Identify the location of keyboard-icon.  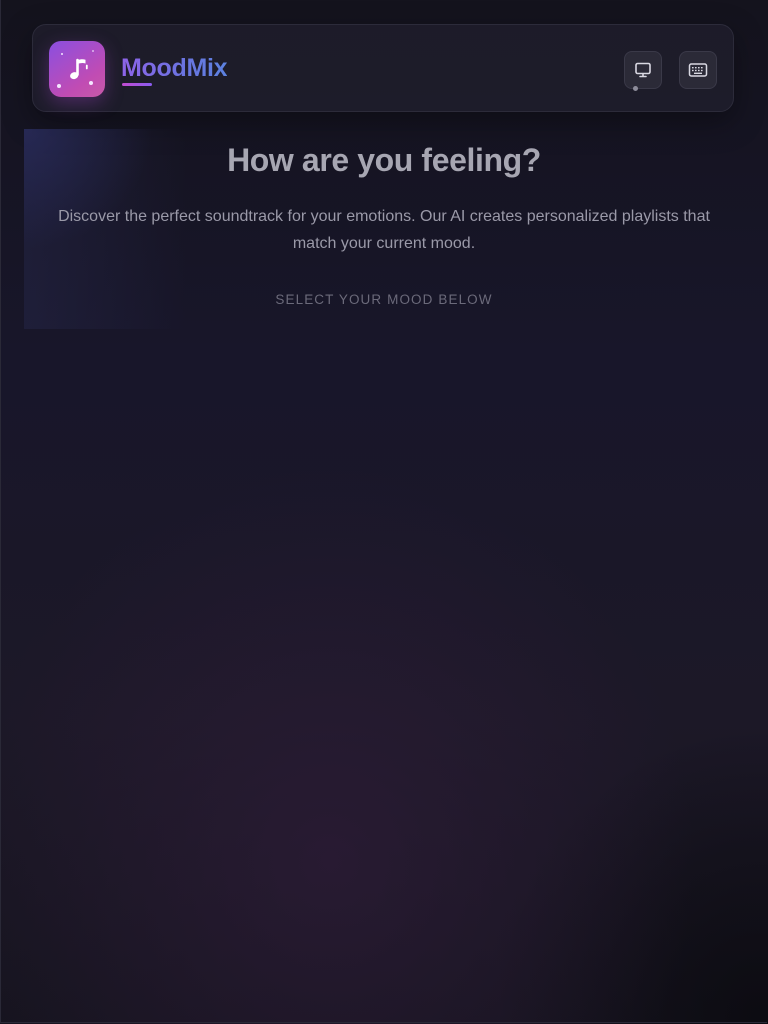
(698, 70).